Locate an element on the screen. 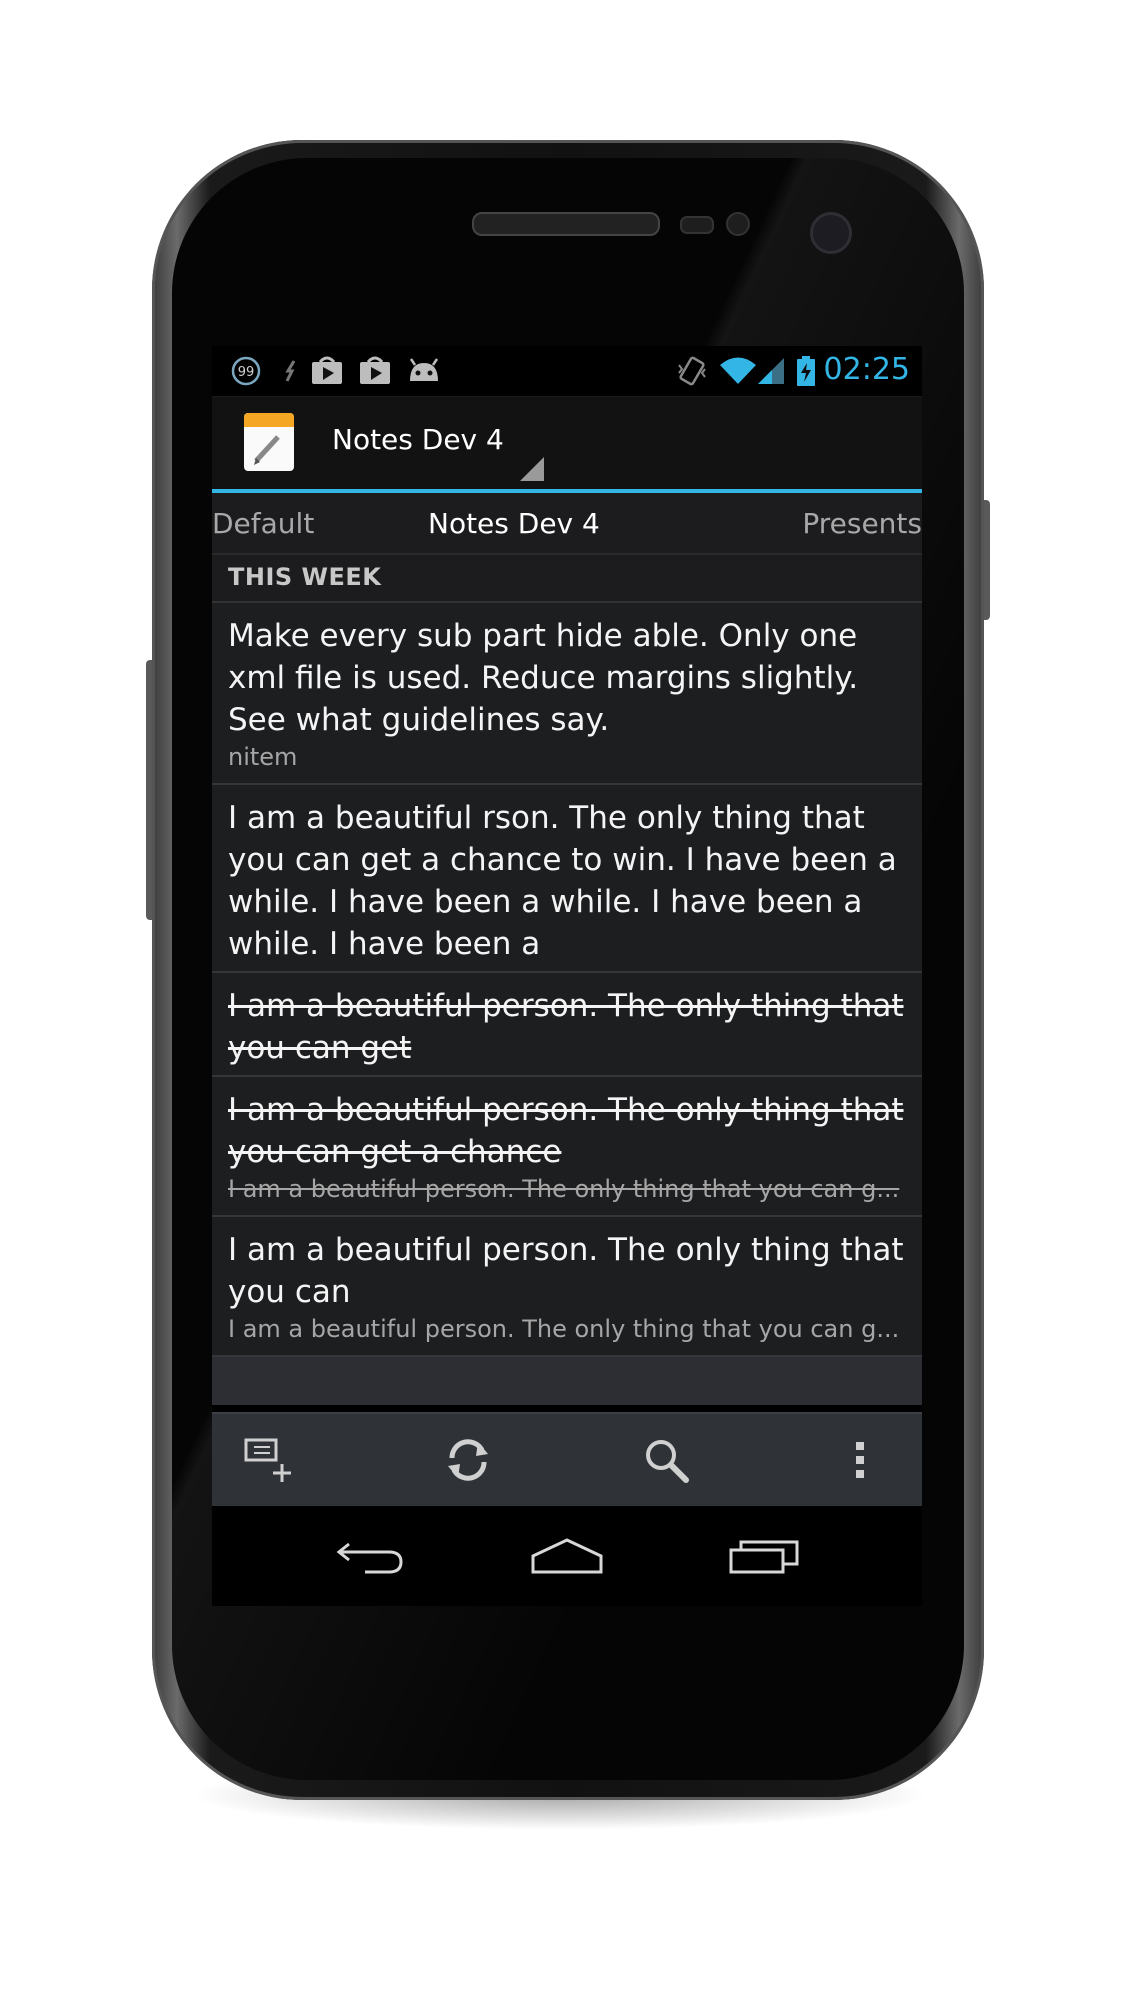 This screenshot has width=1148, height=1994. recent-apps-icon is located at coordinates (765, 1556).